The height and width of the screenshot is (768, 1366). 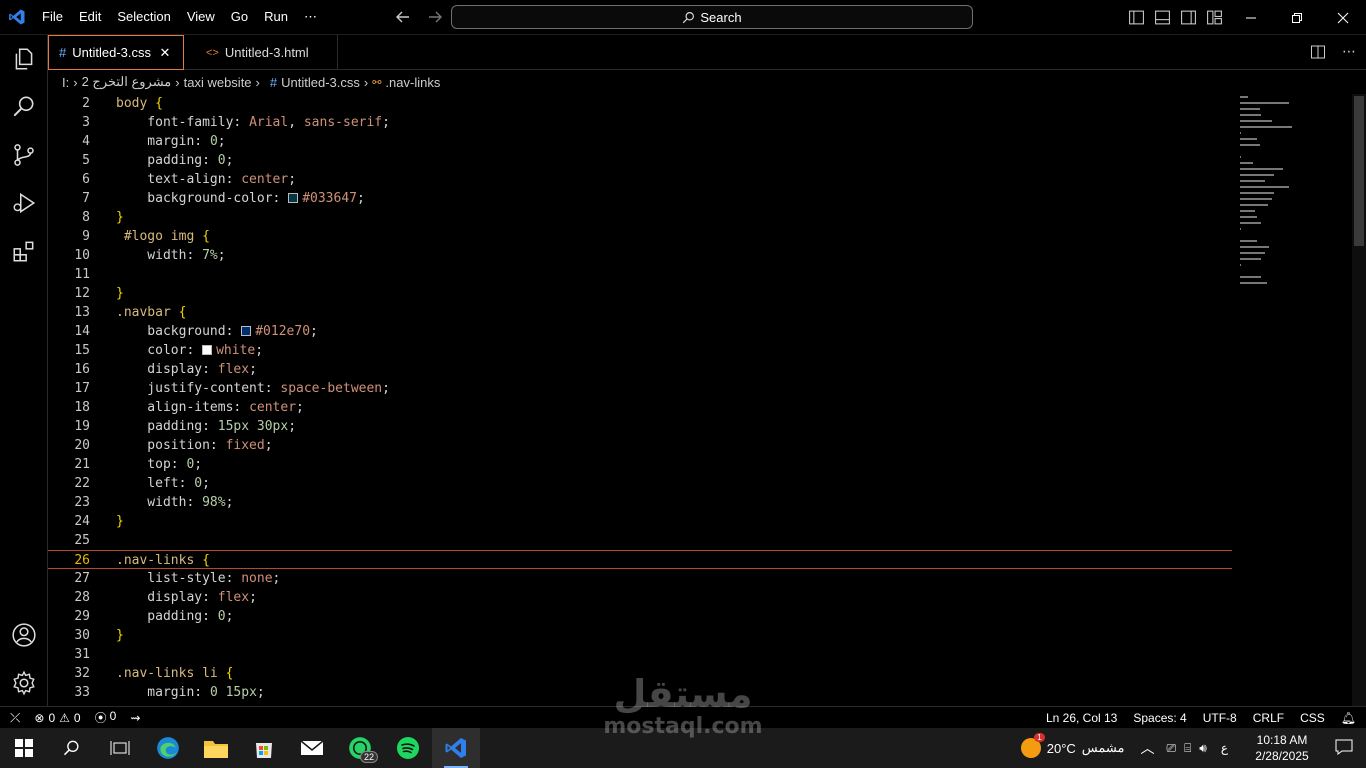 What do you see at coordinates (700, 369) in the screenshot?
I see `code-line: 16 display: flex;` at bounding box center [700, 369].